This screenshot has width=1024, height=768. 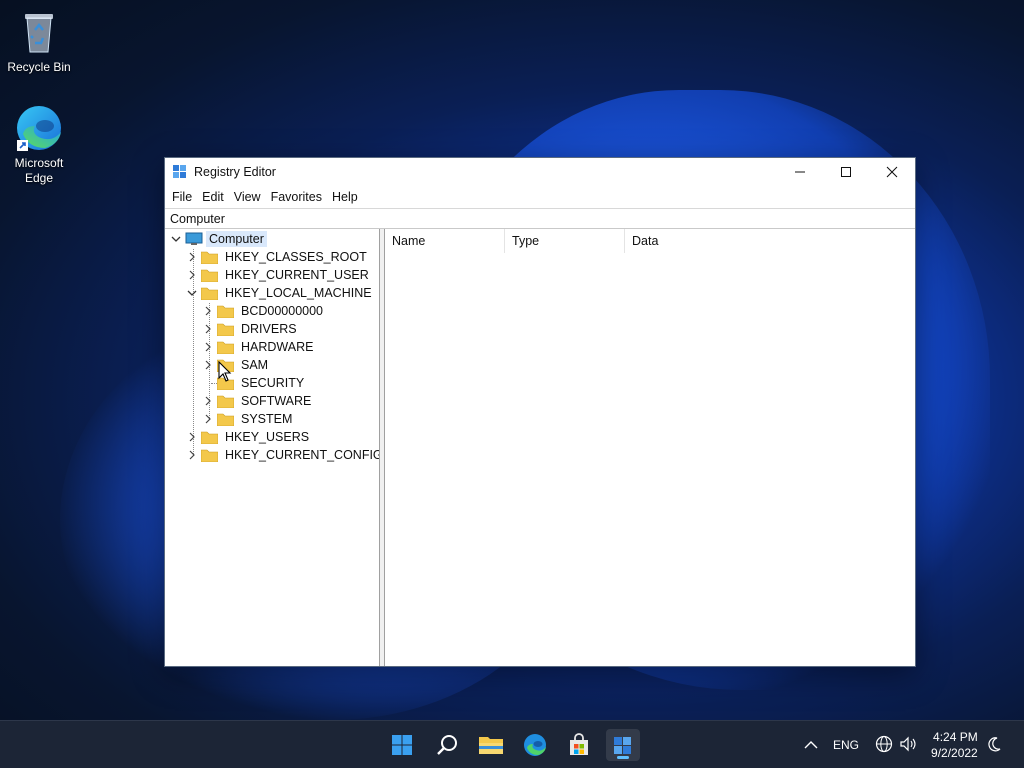 I want to click on tree-item-software: SOFTWARE, so click(x=257, y=401).